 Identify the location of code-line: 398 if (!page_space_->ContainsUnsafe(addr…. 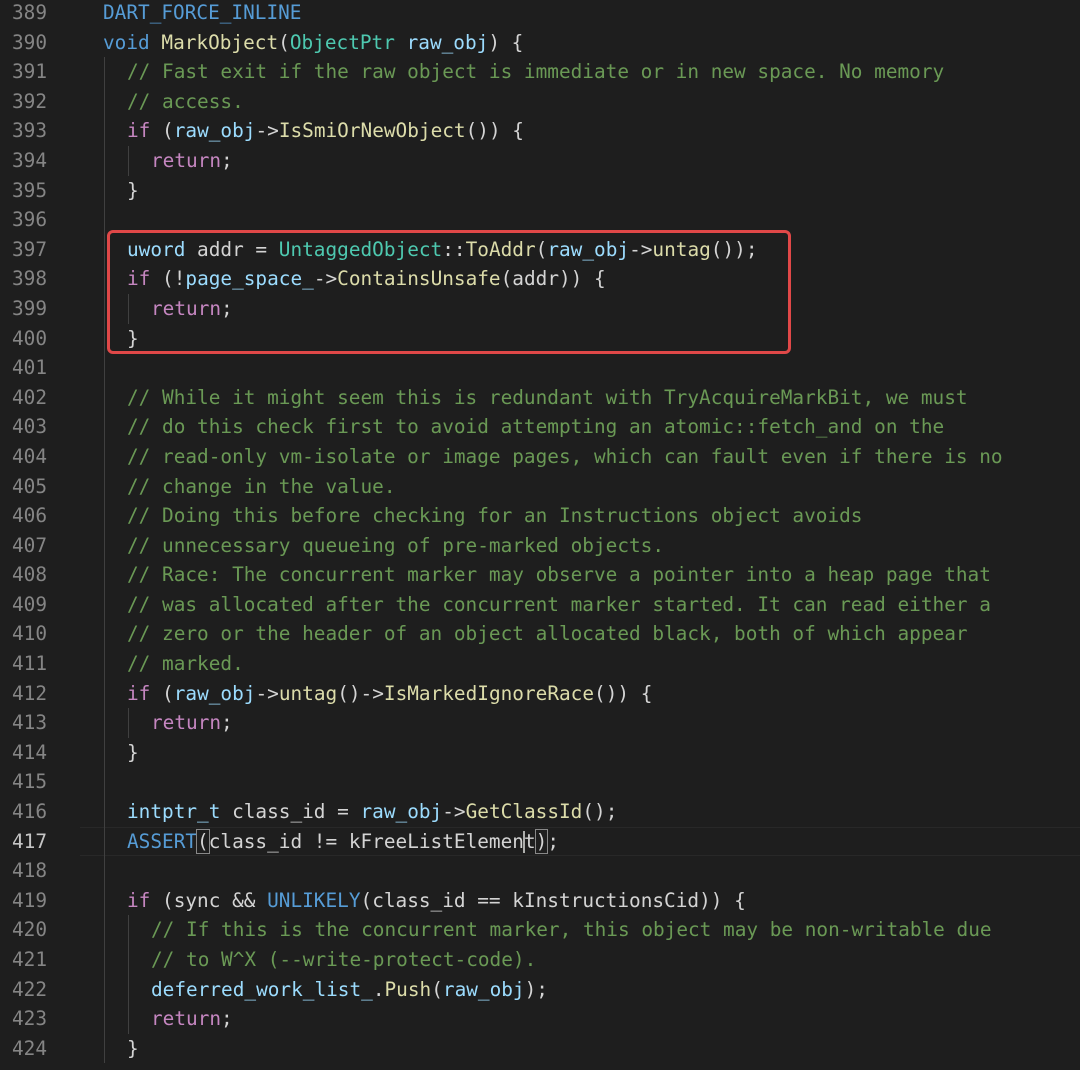
(540, 279).